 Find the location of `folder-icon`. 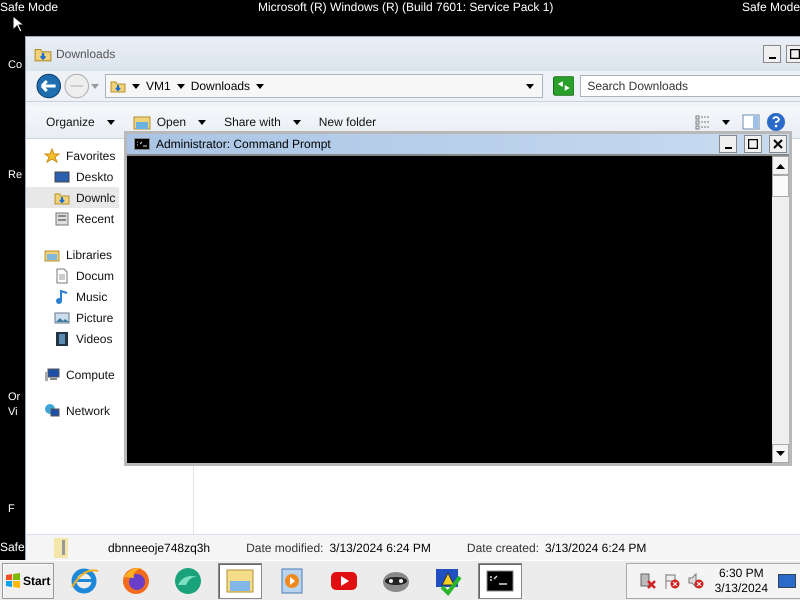

folder-icon is located at coordinates (141, 122).